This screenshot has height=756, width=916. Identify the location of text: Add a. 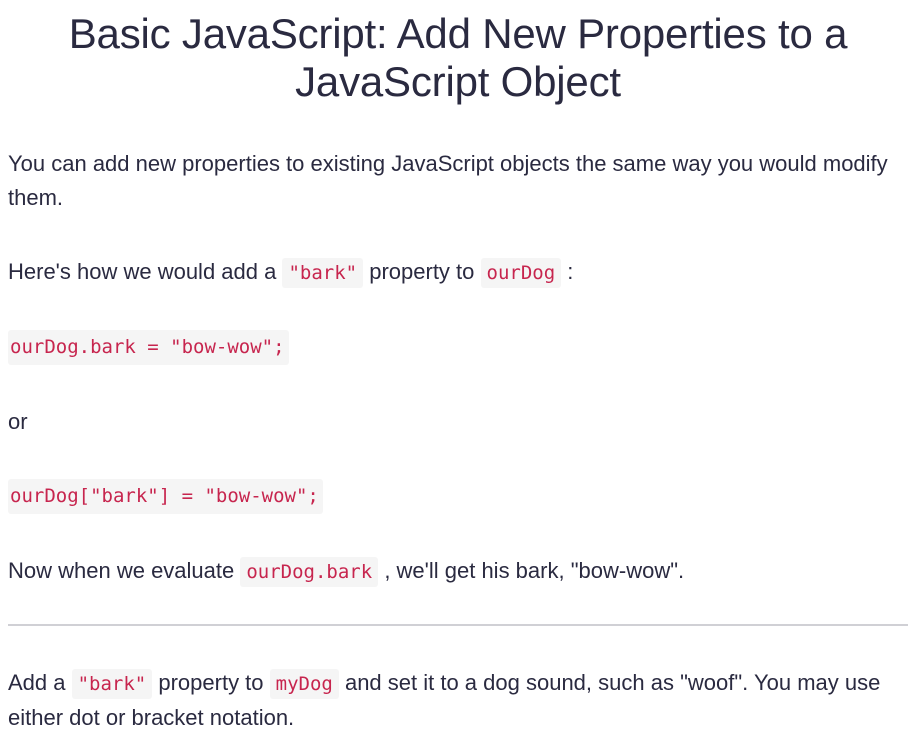
(40, 682).